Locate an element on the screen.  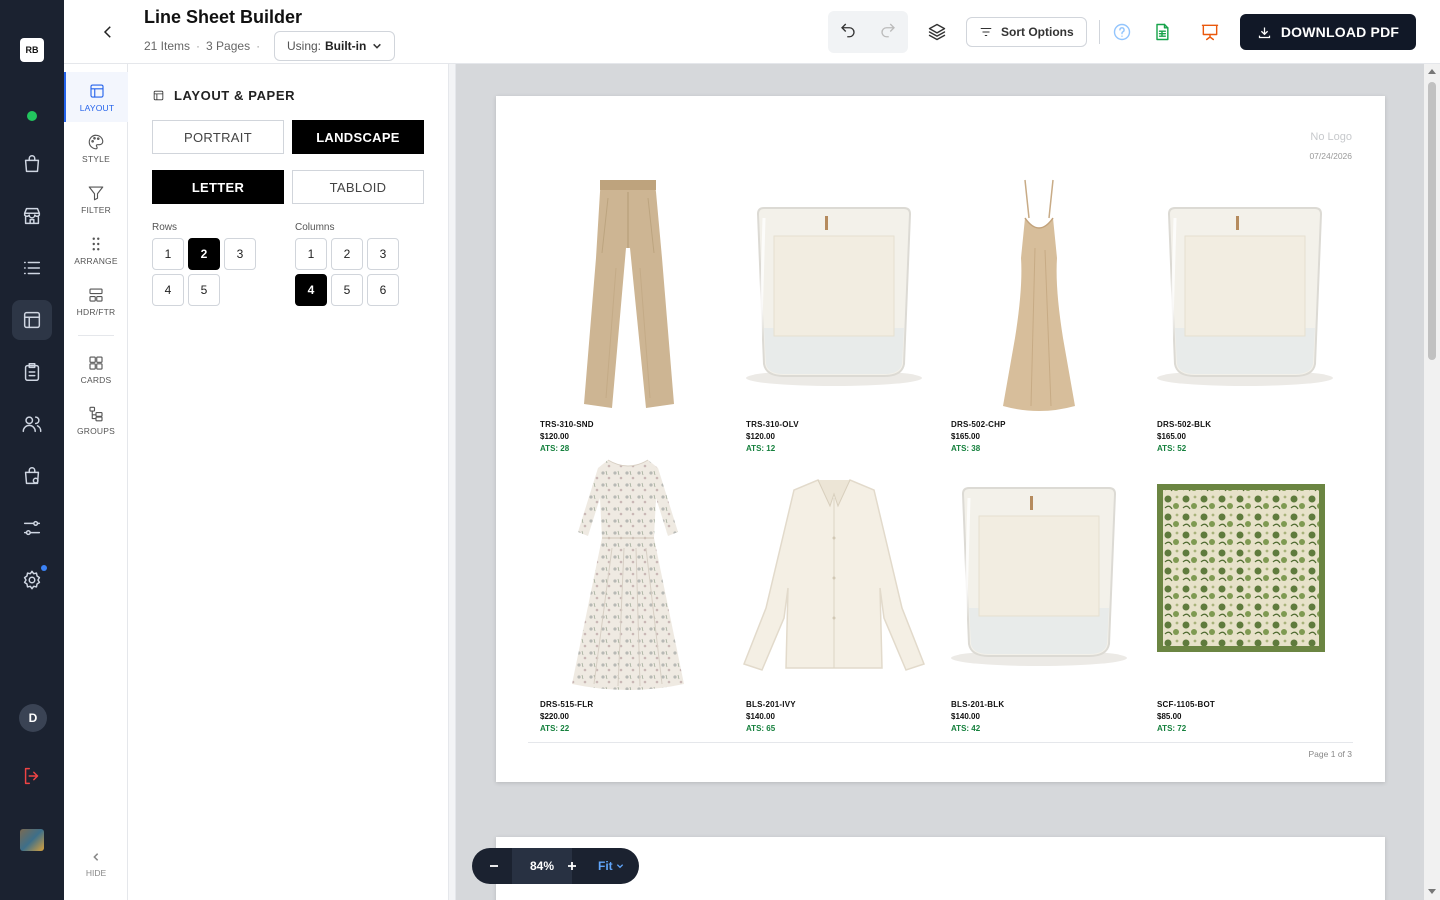
layers-button is located at coordinates (937, 32).